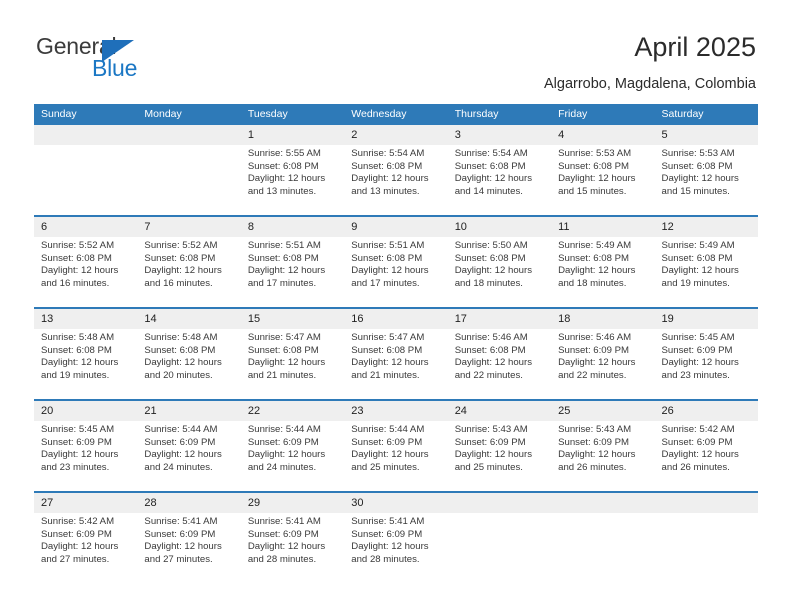 The width and height of the screenshot is (792, 612). What do you see at coordinates (698, 337) in the screenshot?
I see `sunrise-text: Sunrise: 5:45 AM` at bounding box center [698, 337].